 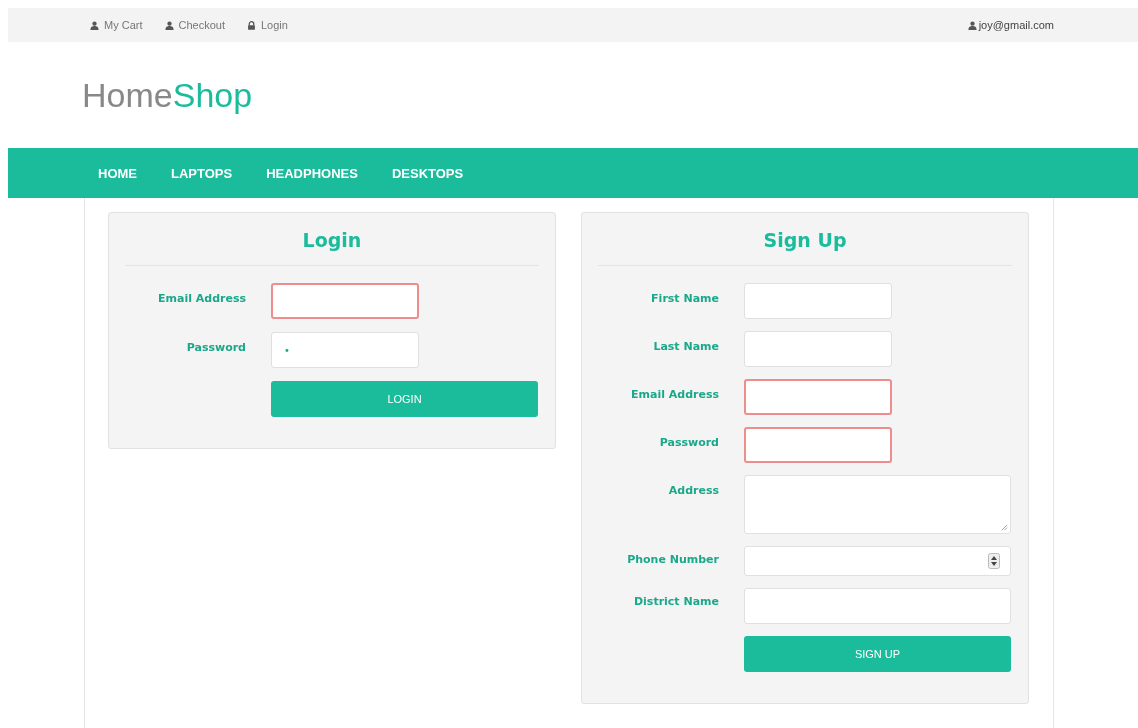 What do you see at coordinates (251, 25) in the screenshot?
I see `lock-icon` at bounding box center [251, 25].